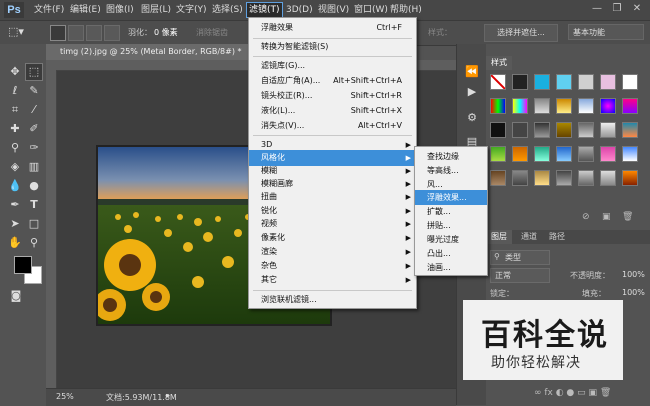 This screenshot has height=406, width=650. Describe the element at coordinates (606, 217) in the screenshot. I see `new-style-icon: ▣` at that location.